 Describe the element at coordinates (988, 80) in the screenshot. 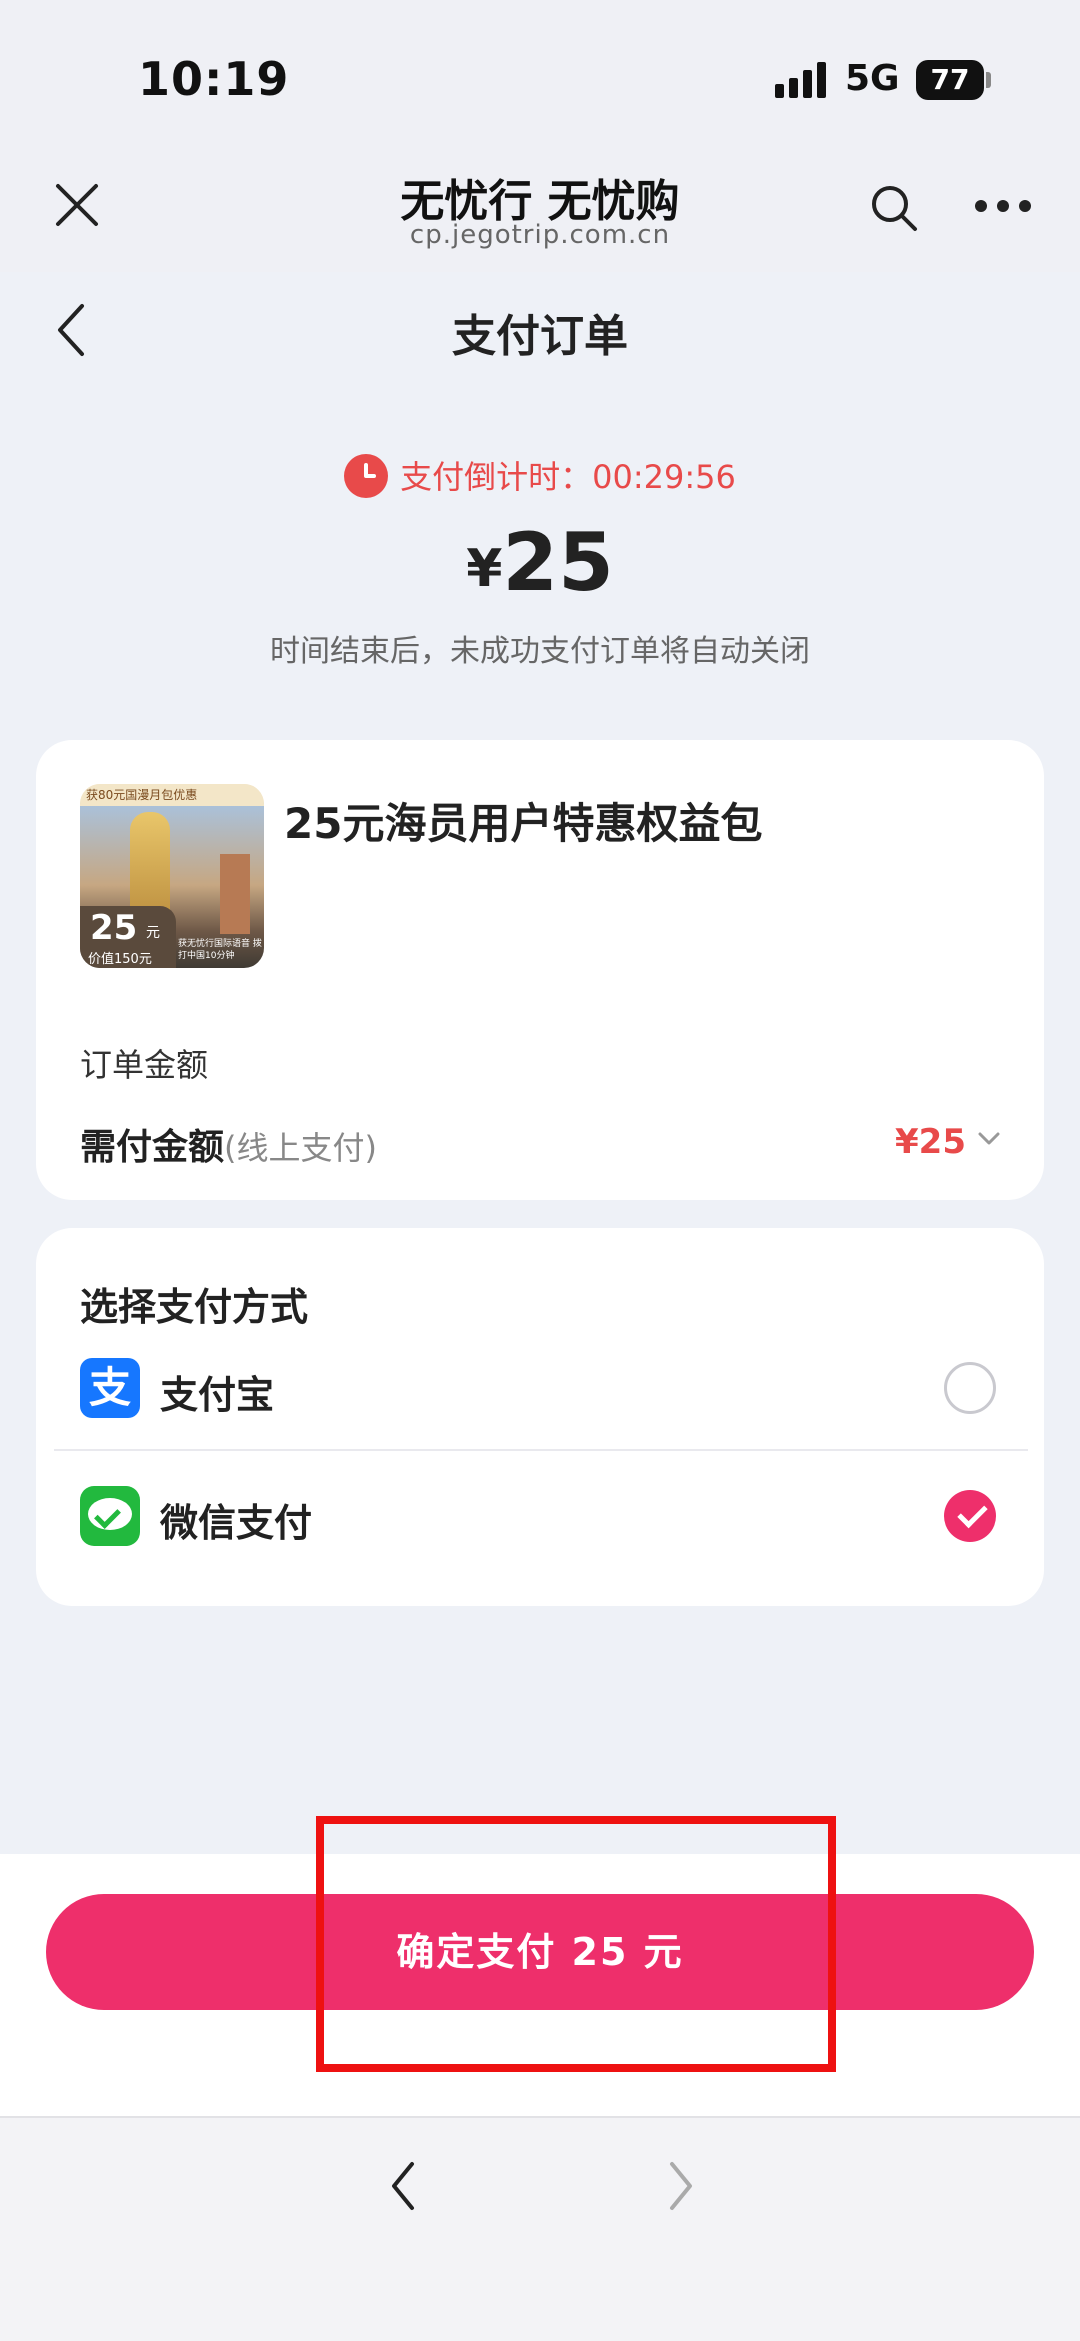

I see `battery-tip` at that location.